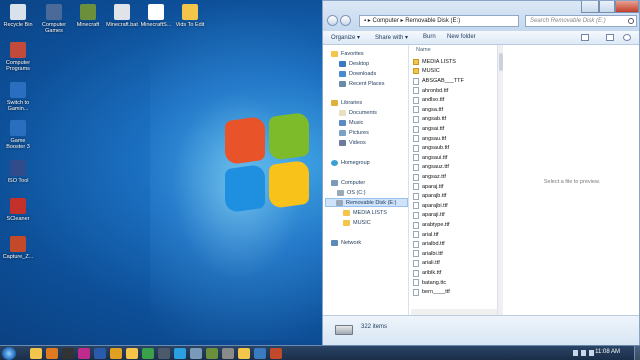  I want to click on file-row: ahronbd.ttf, so click(430, 91).